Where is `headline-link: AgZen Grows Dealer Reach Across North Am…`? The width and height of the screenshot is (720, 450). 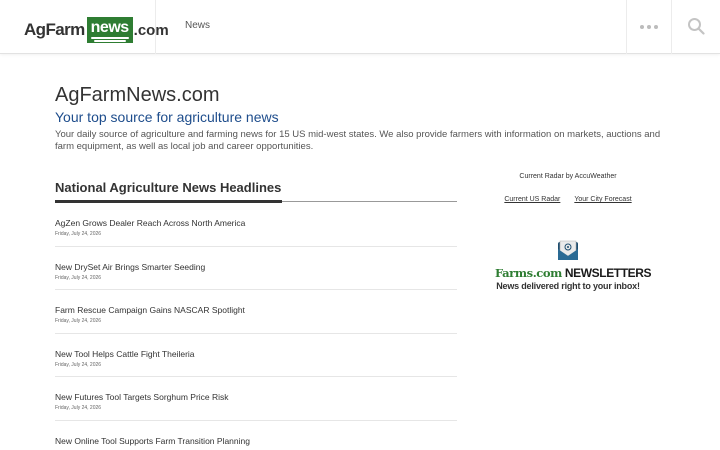 headline-link: AgZen Grows Dealer Reach Across North Am… is located at coordinates (256, 223).